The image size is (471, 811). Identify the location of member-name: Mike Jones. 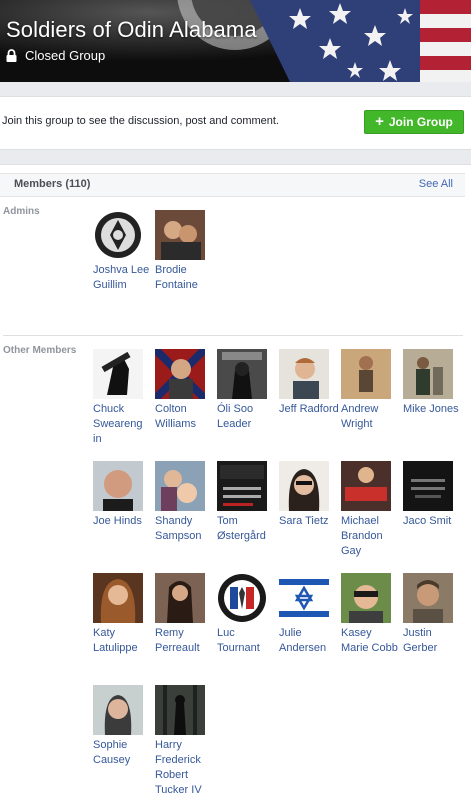
(433, 409).